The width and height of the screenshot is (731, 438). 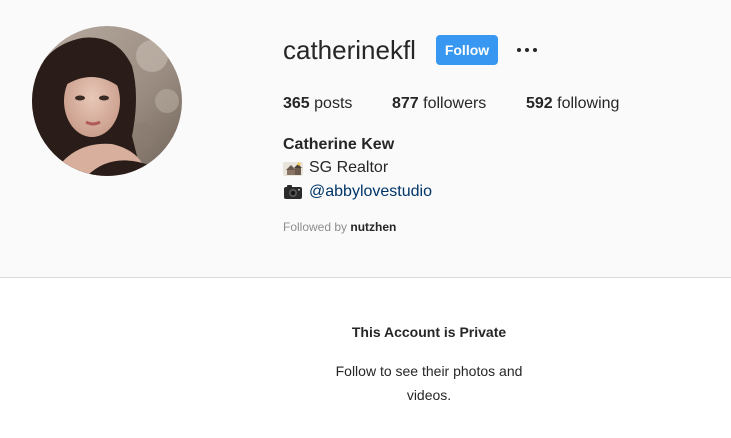 What do you see at coordinates (539, 103) in the screenshot?
I see `following-number: 592` at bounding box center [539, 103].